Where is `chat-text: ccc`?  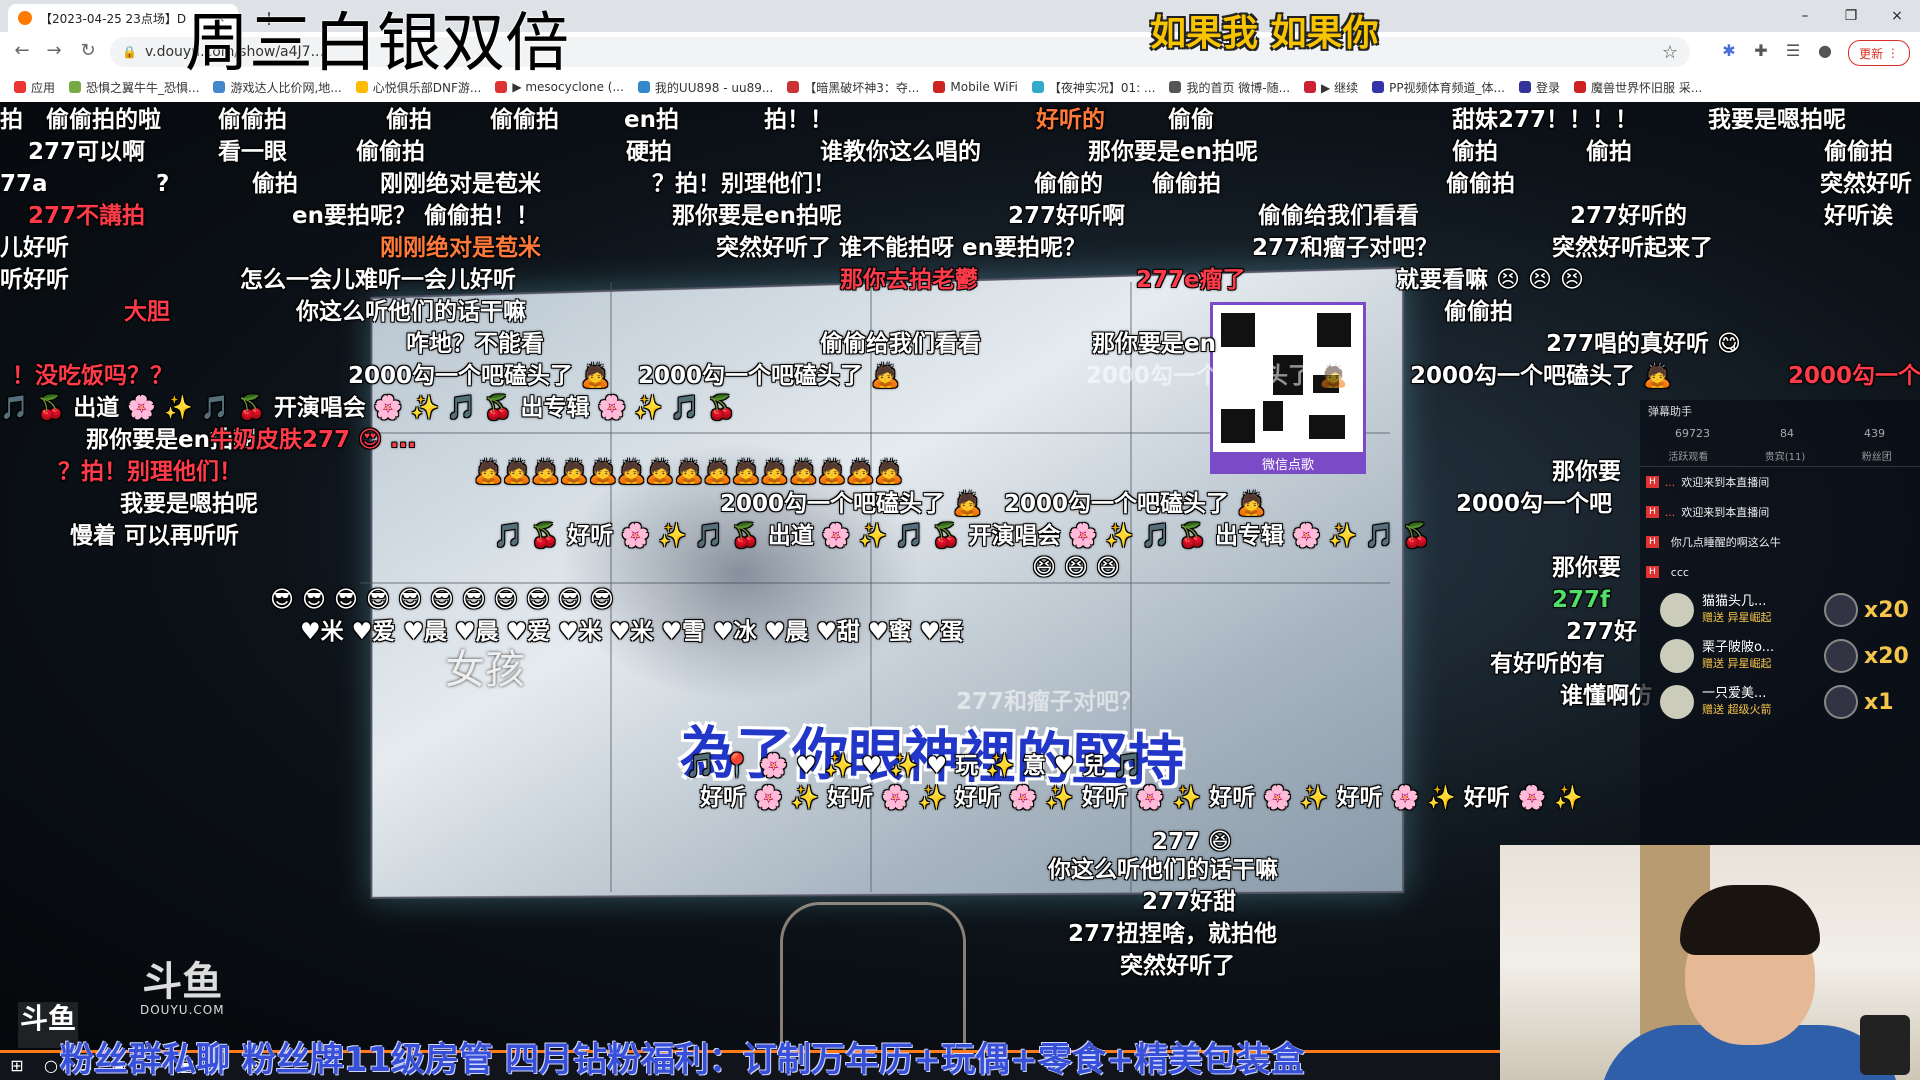 chat-text: ccc is located at coordinates (1679, 572).